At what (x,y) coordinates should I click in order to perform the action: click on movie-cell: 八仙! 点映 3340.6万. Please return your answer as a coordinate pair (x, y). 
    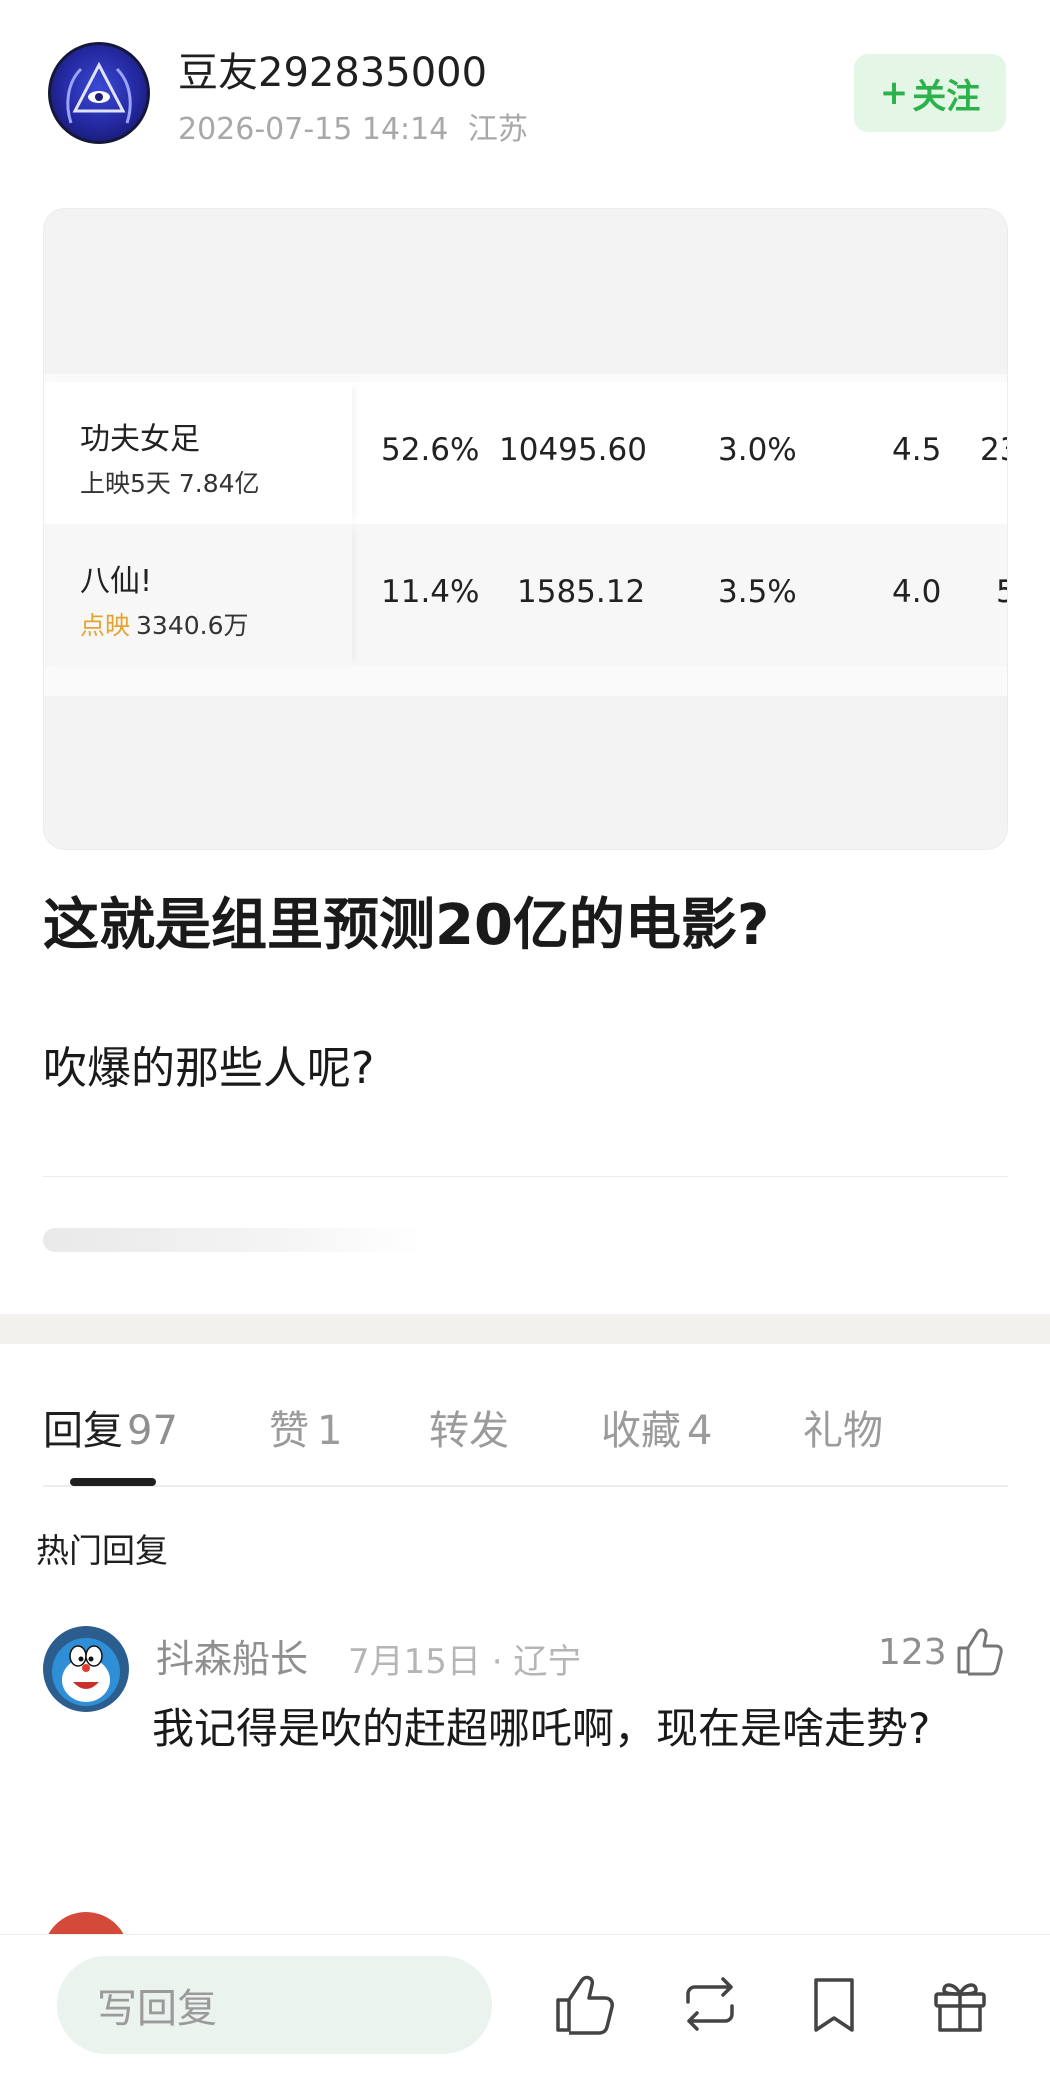
    Looking at the image, I should click on (198, 595).